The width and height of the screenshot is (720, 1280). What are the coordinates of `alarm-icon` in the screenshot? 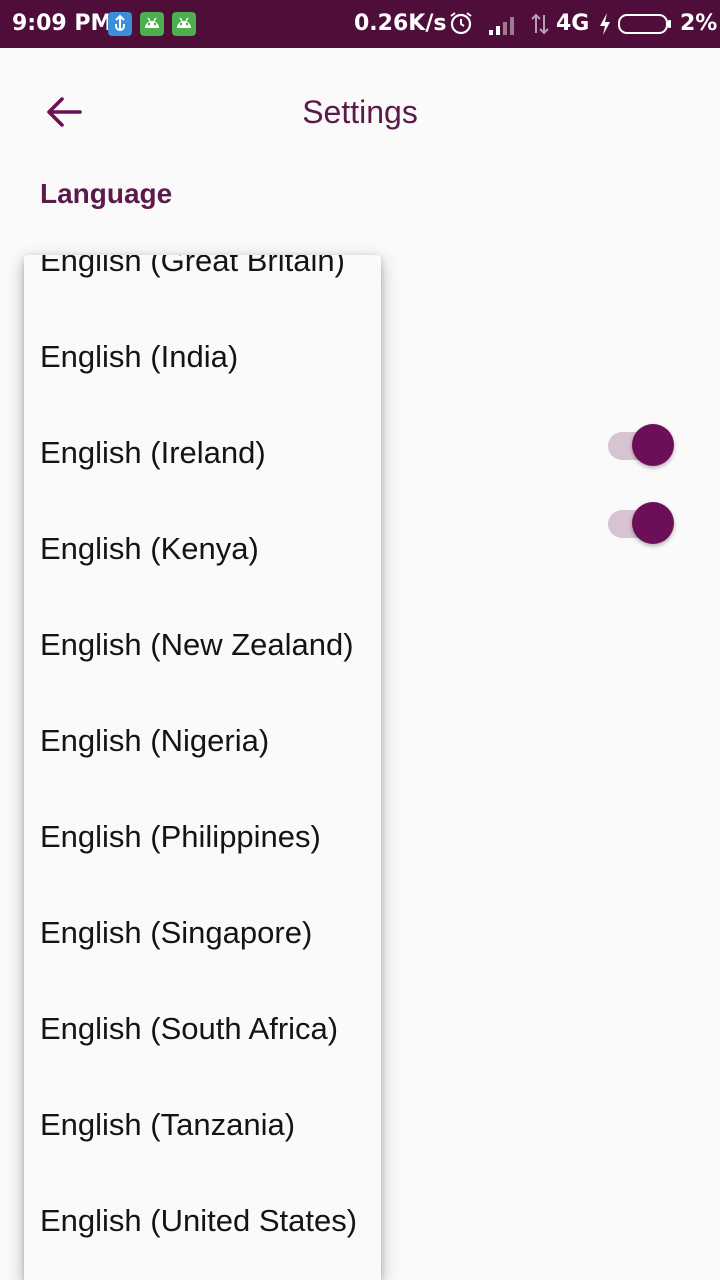 It's located at (461, 26).